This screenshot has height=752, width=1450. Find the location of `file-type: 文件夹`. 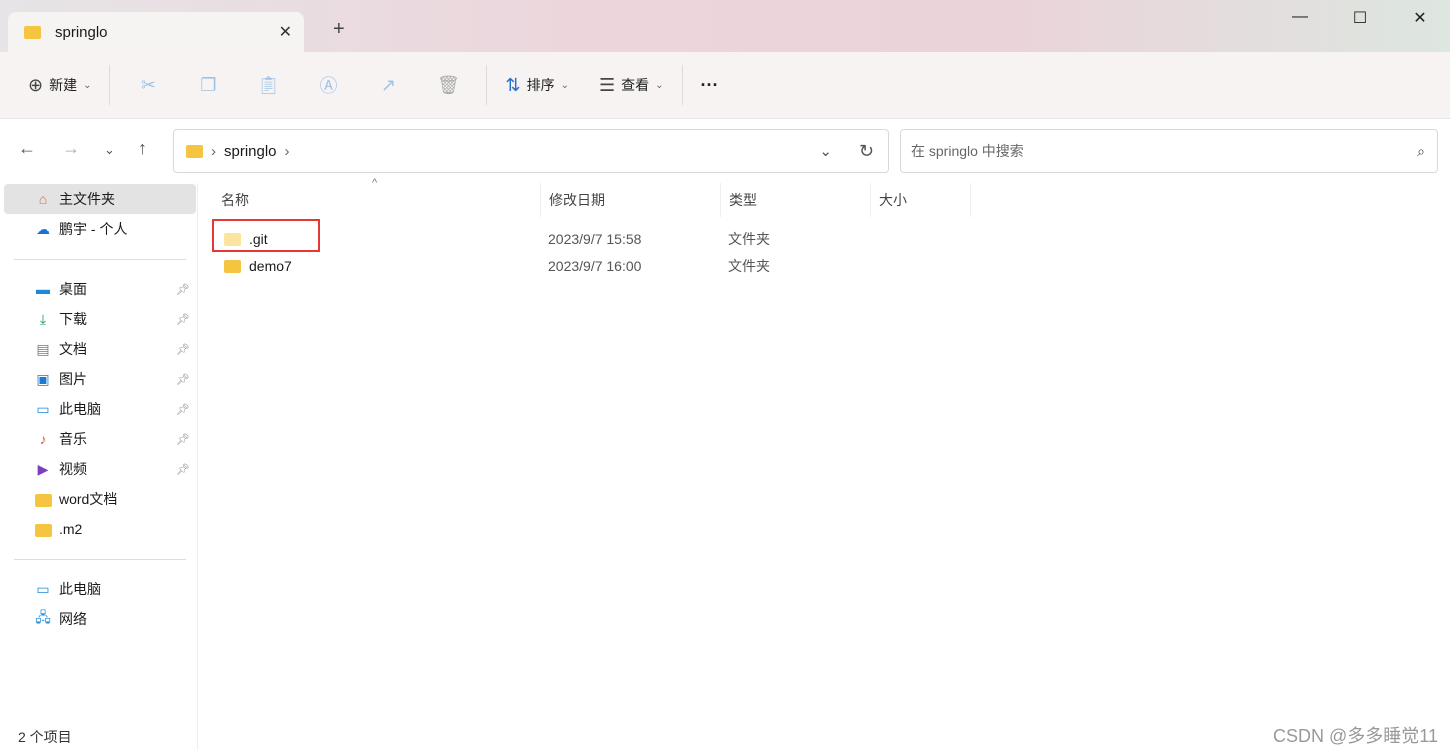

file-type: 文件夹 is located at coordinates (749, 238).